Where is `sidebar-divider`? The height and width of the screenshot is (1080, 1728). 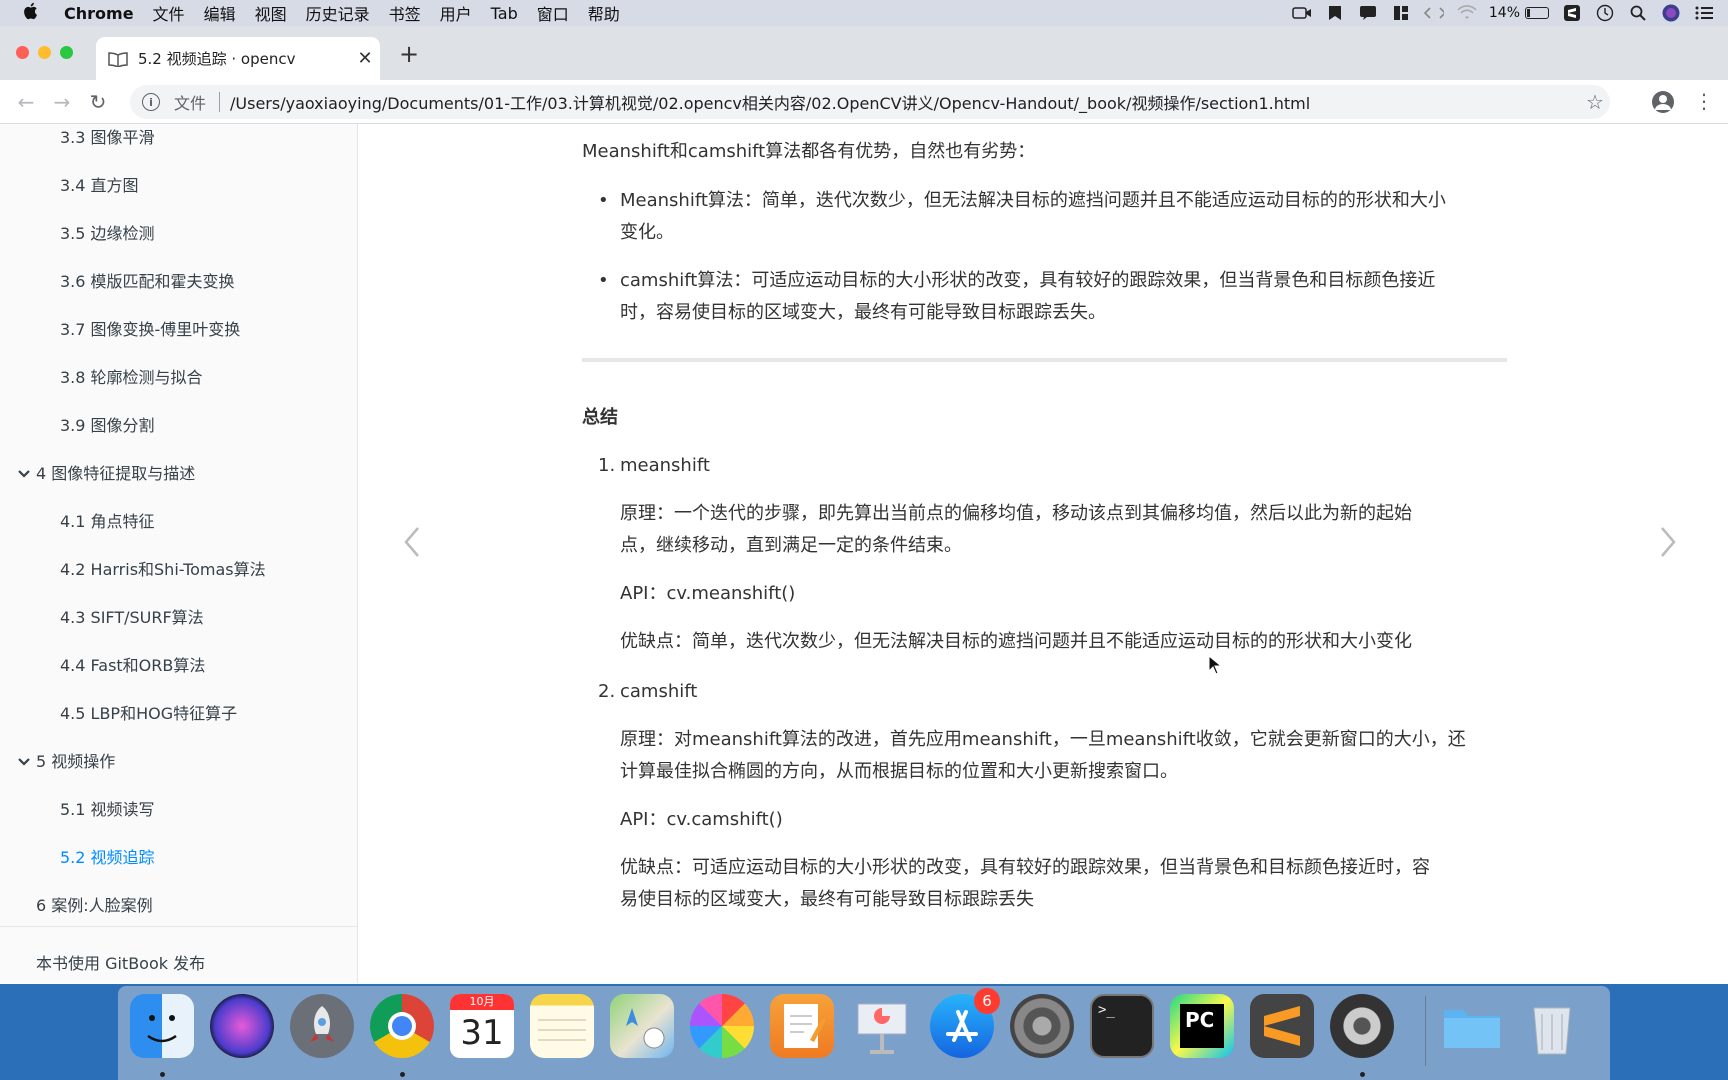 sidebar-divider is located at coordinates (179, 926).